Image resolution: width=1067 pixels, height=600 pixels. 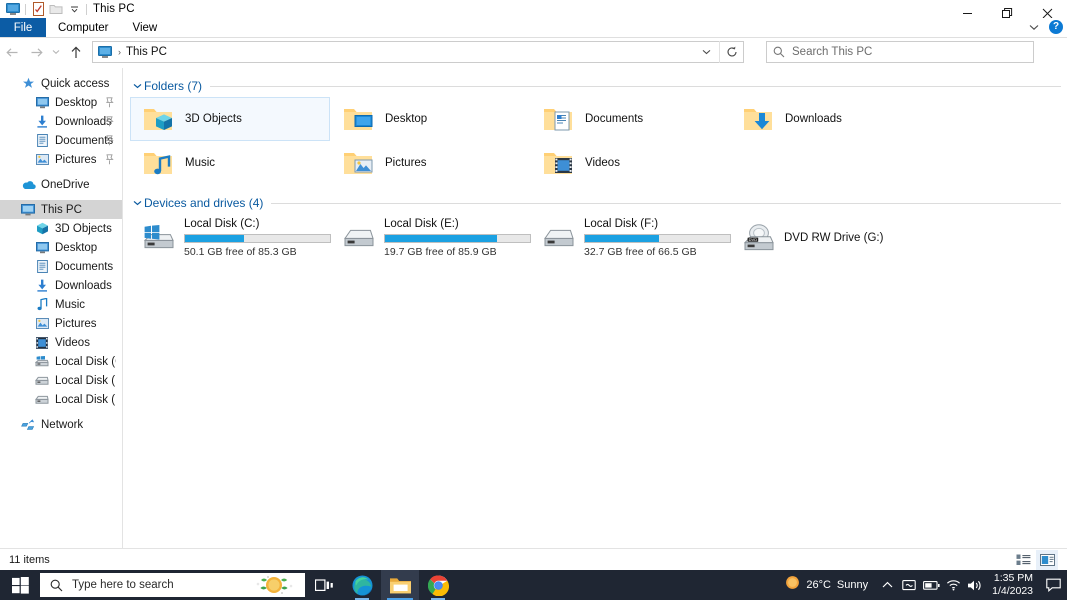 I want to click on sidebar-item-desktop-qa: Desktop, so click(x=61, y=102).